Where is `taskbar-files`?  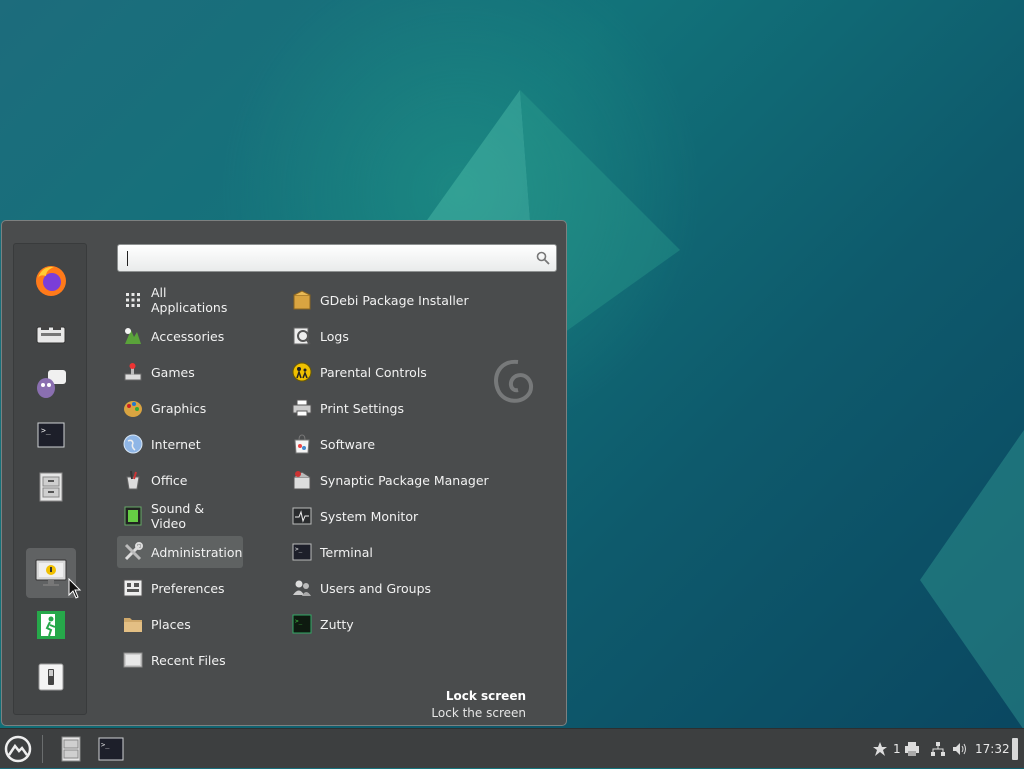 taskbar-files is located at coordinates (71, 749).